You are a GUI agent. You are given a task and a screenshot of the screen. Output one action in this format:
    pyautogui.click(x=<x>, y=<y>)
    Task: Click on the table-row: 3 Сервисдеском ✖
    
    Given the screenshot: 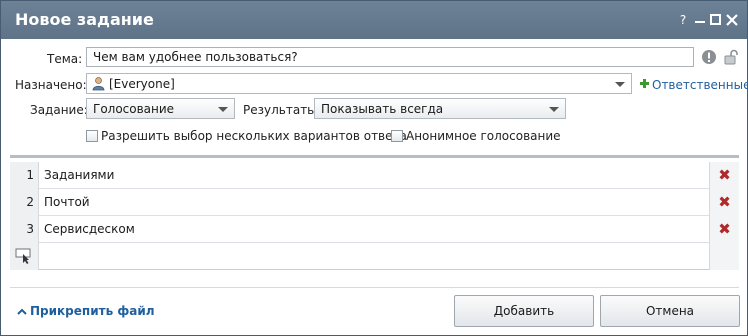 What is the action you would take?
    pyautogui.click(x=374, y=229)
    